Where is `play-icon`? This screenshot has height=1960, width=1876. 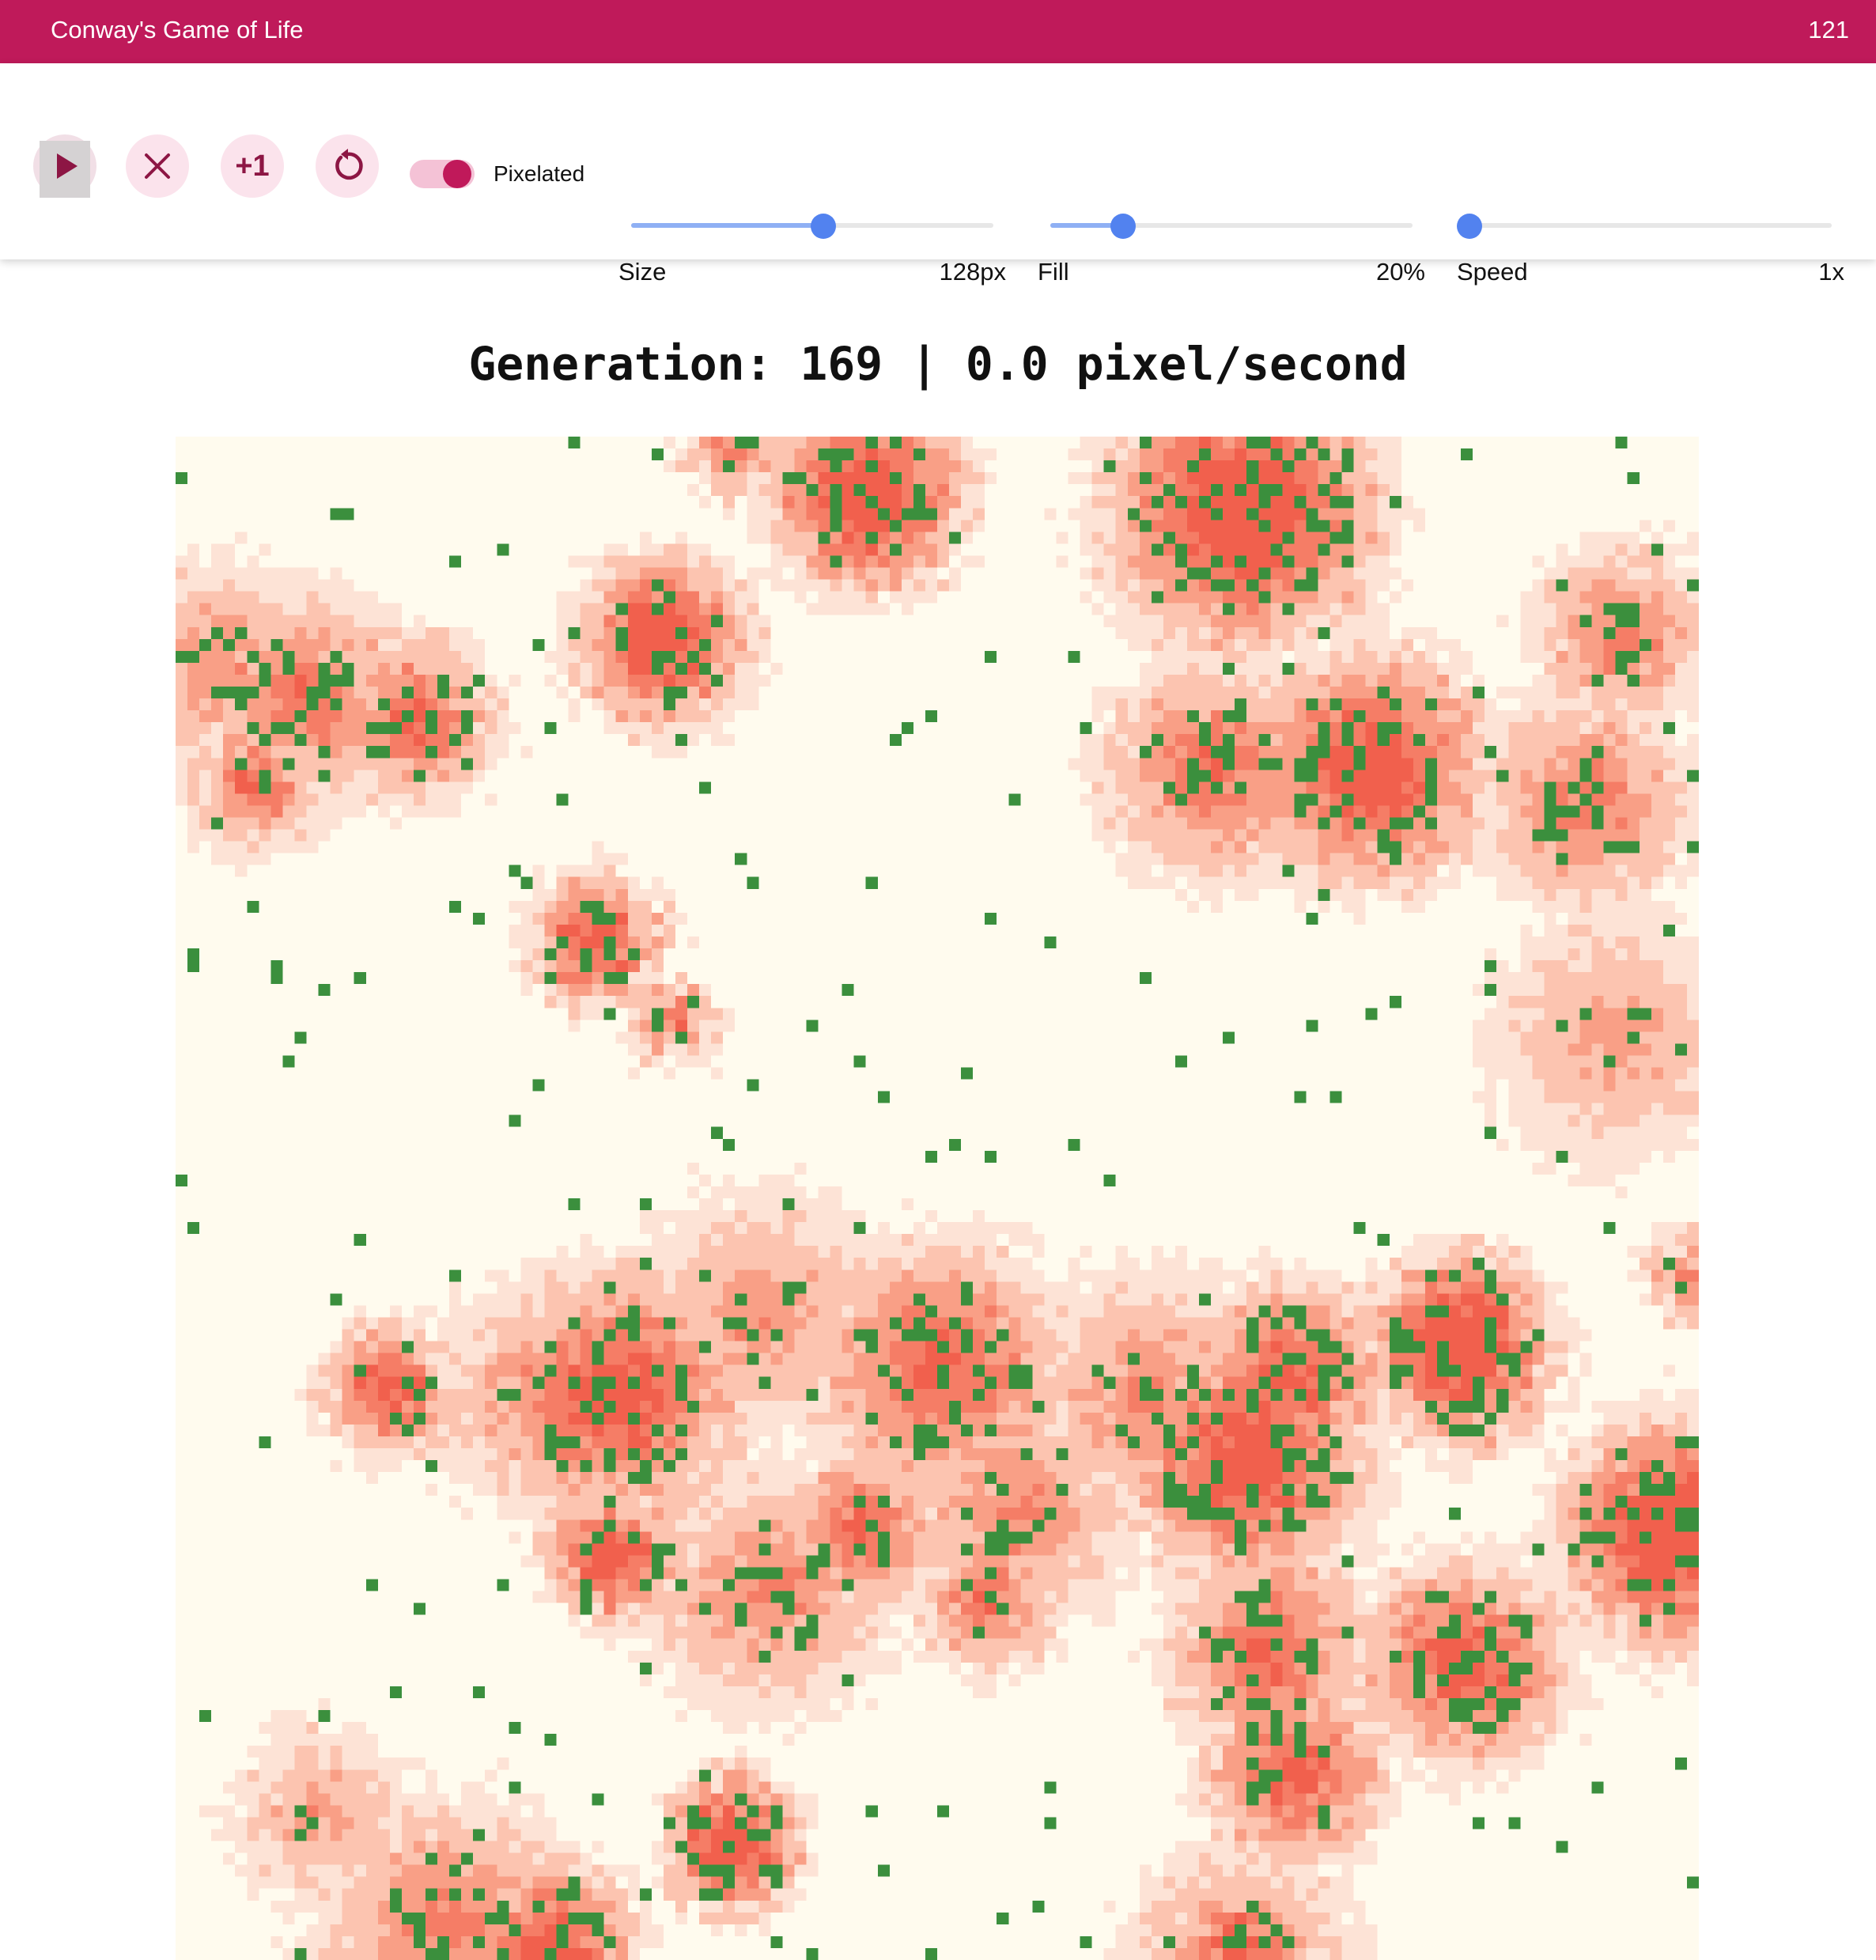 play-icon is located at coordinates (67, 166).